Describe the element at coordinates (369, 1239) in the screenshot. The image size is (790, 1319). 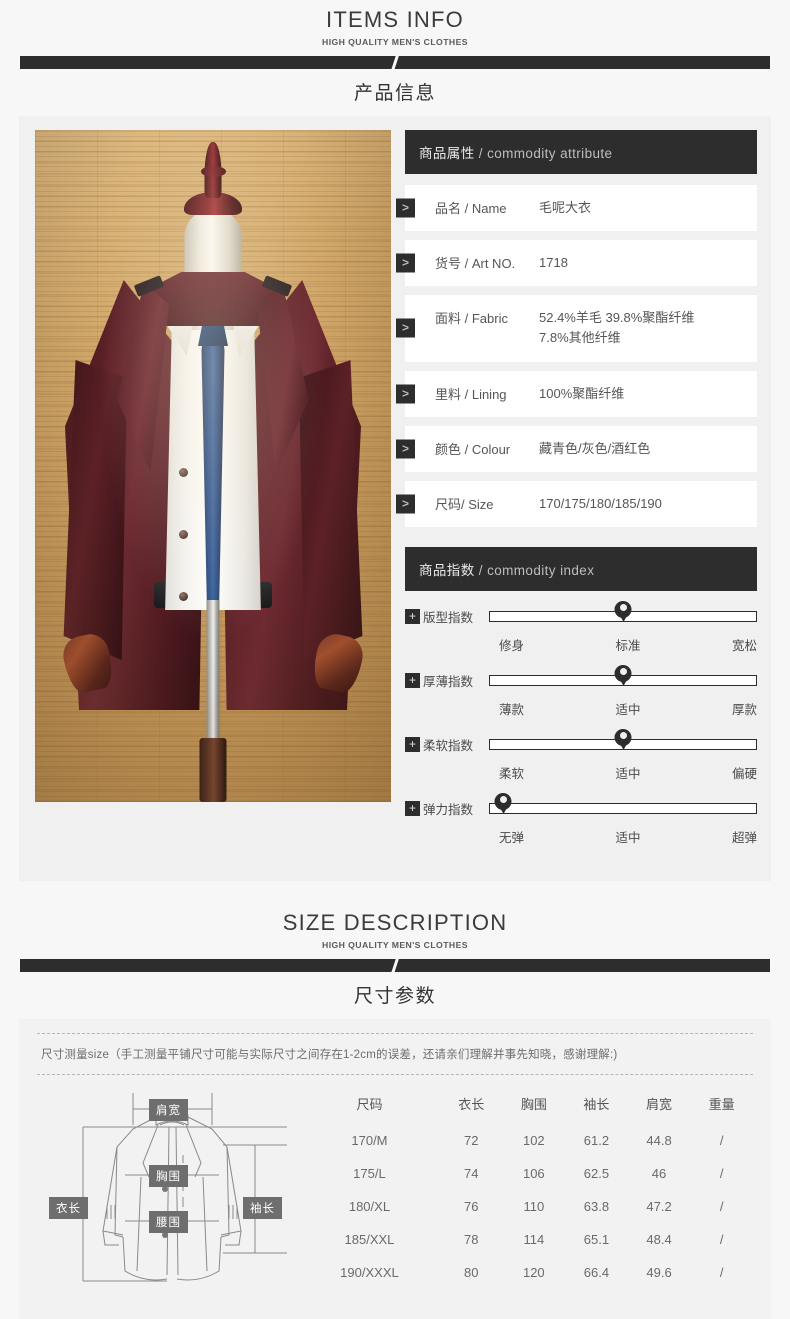
I see `table-cell: 185/XXL` at that location.